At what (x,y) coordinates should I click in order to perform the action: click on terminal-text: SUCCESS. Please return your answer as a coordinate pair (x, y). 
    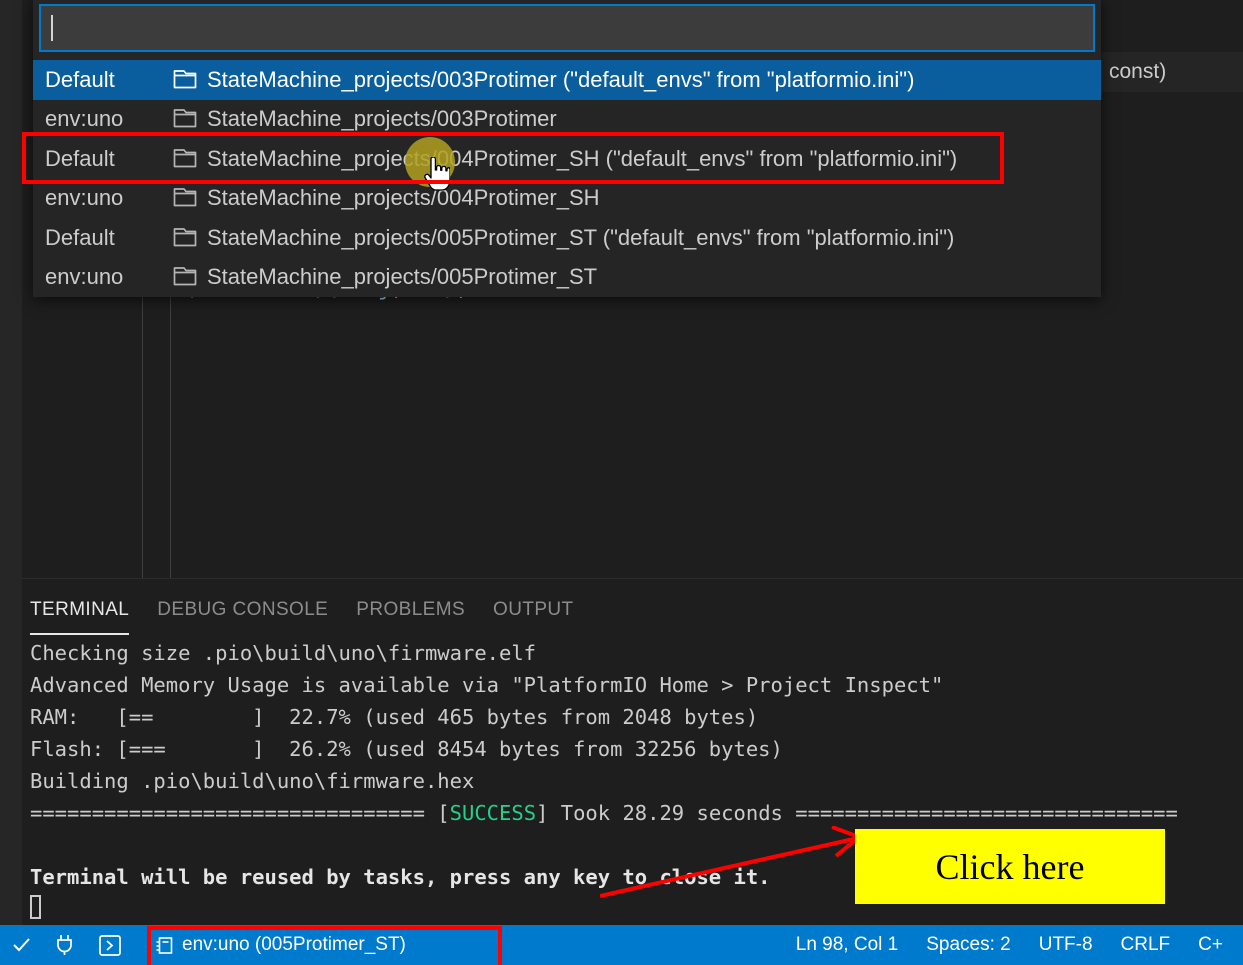
    Looking at the image, I should click on (493, 813).